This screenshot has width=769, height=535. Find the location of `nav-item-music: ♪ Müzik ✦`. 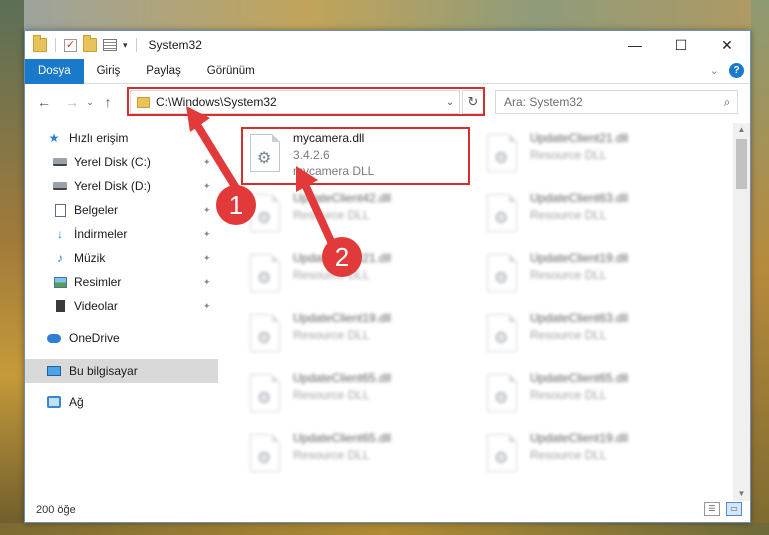

nav-item-music: ♪ Müzik ✦ is located at coordinates (121, 258).